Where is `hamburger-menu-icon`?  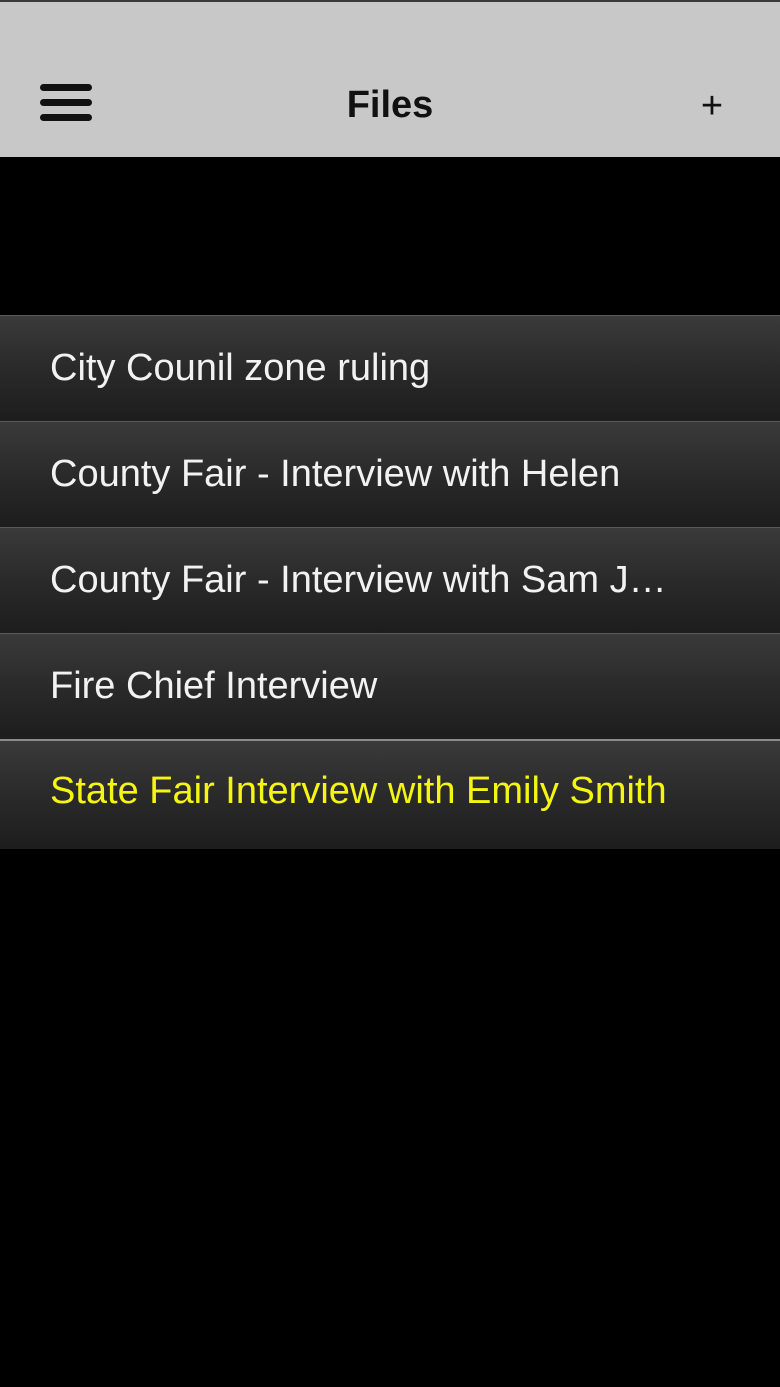
hamburger-menu-icon is located at coordinates (66, 102).